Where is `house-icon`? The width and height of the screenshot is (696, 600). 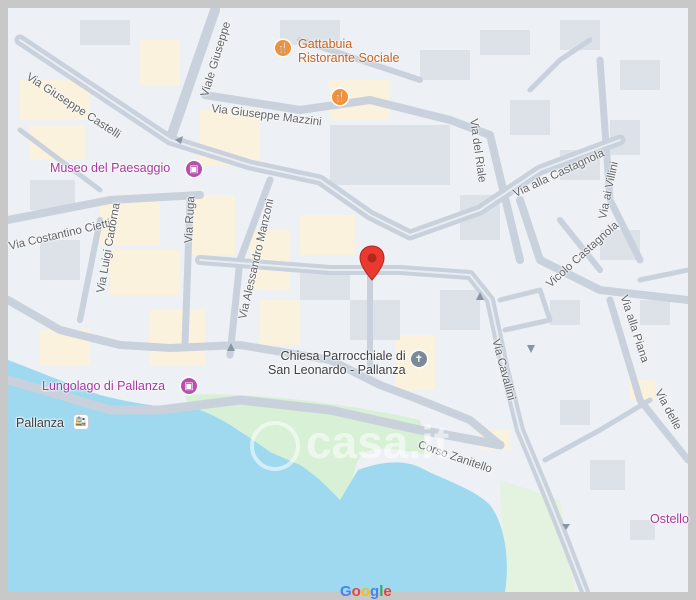 house-icon is located at coordinates (275, 445).